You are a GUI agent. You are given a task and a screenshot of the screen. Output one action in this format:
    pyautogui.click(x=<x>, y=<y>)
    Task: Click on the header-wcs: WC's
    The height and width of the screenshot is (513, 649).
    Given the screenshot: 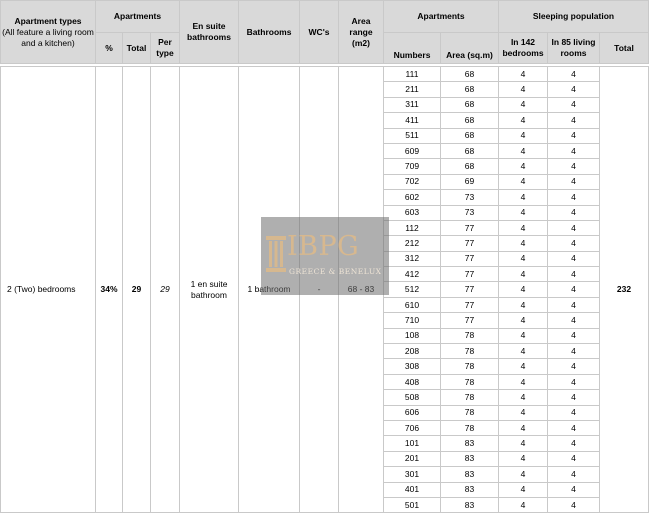 What is the action you would take?
    pyautogui.click(x=319, y=32)
    